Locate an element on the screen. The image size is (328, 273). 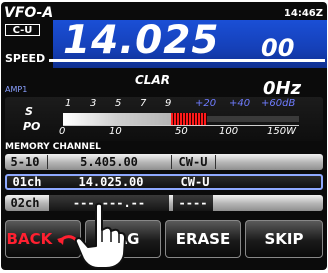
memory-channel-title: MEMORY CHANNEL is located at coordinates (53, 147).